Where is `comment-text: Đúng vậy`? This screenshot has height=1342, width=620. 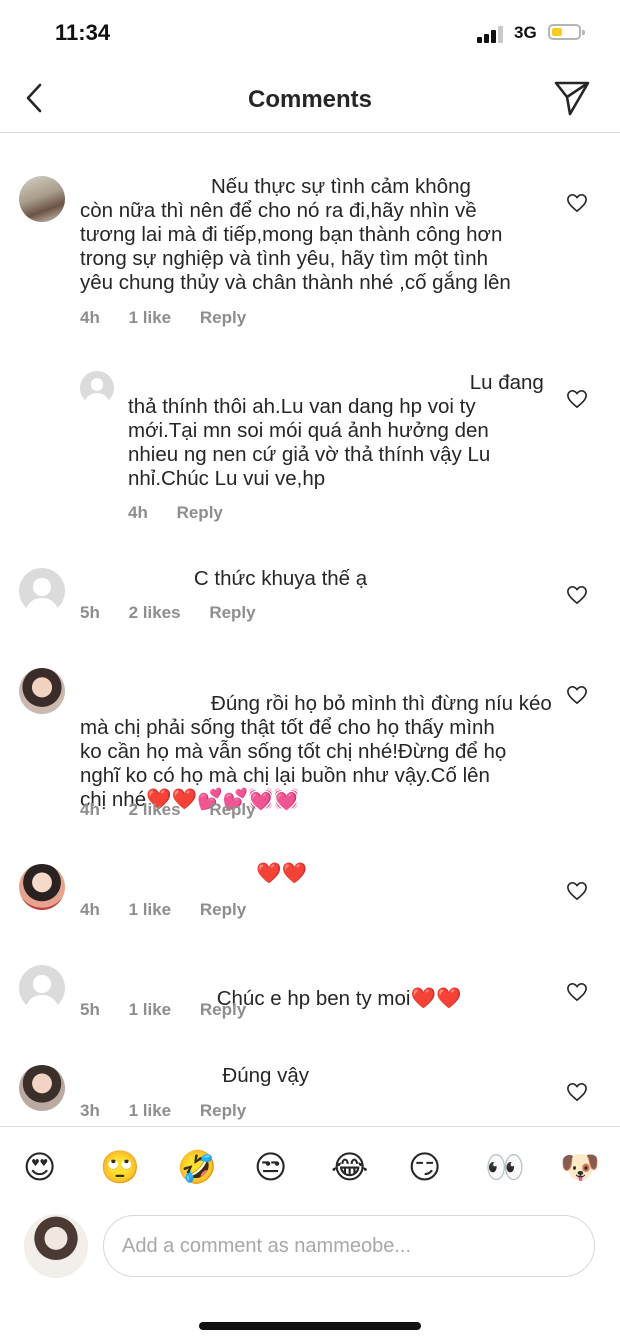
comment-text: Đúng vậy is located at coordinates (194, 1075).